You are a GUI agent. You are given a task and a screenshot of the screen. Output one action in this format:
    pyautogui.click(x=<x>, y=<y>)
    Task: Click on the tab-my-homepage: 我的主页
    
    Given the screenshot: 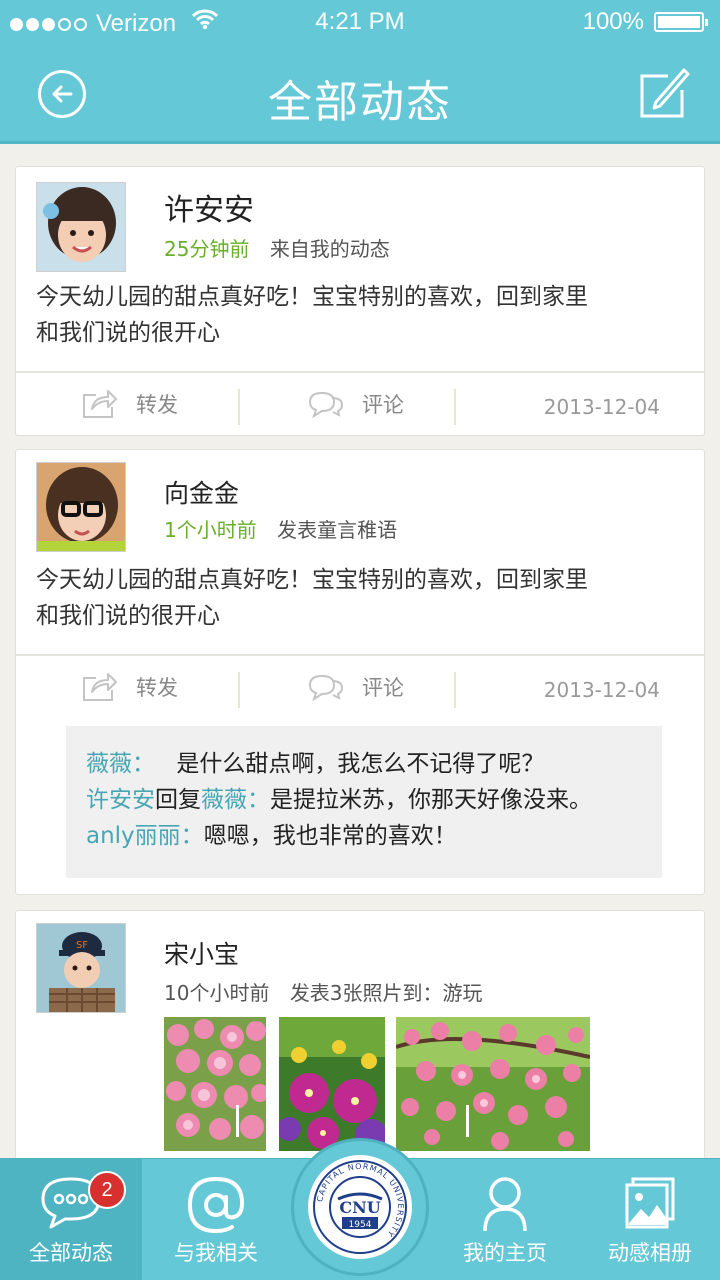 What is the action you would take?
    pyautogui.click(x=505, y=1219)
    